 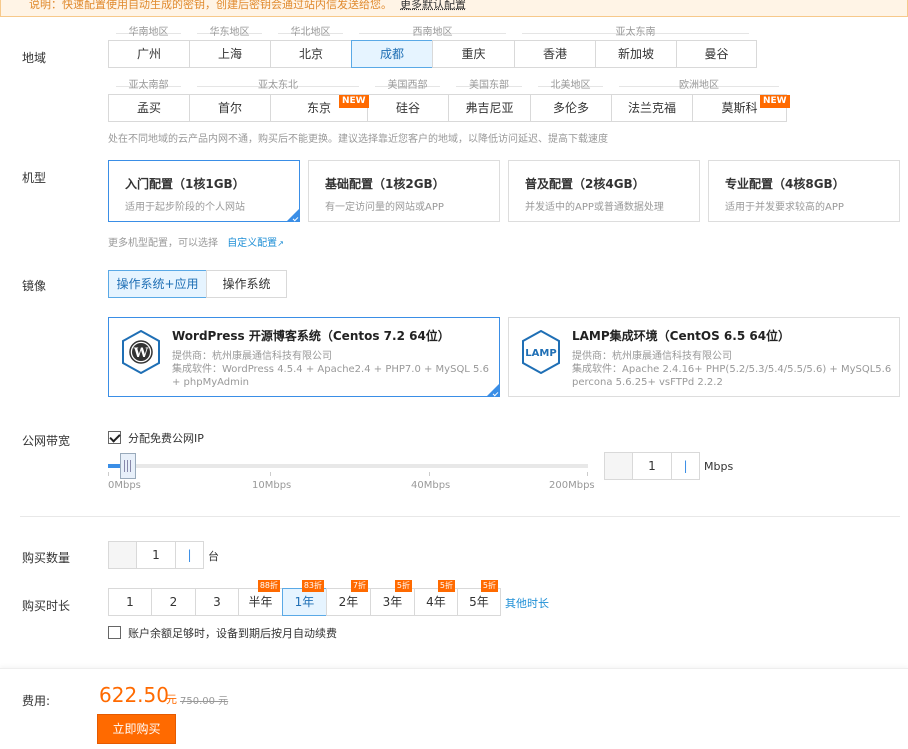 I want to click on tick-label-40: 40Mbps, so click(x=431, y=485).